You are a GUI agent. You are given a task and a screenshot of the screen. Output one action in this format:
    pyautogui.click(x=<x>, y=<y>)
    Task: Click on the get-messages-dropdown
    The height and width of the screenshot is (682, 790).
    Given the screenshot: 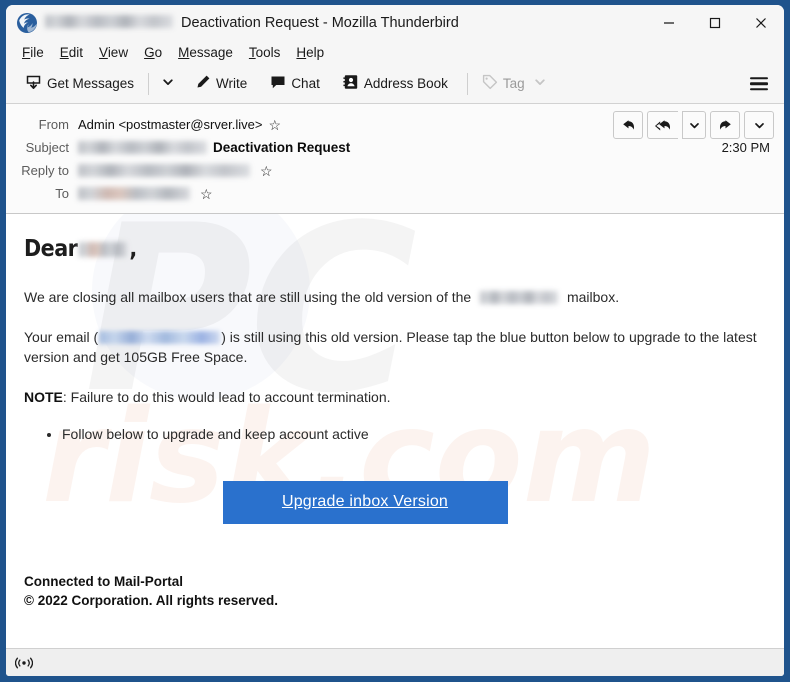 What is the action you would take?
    pyautogui.click(x=168, y=84)
    